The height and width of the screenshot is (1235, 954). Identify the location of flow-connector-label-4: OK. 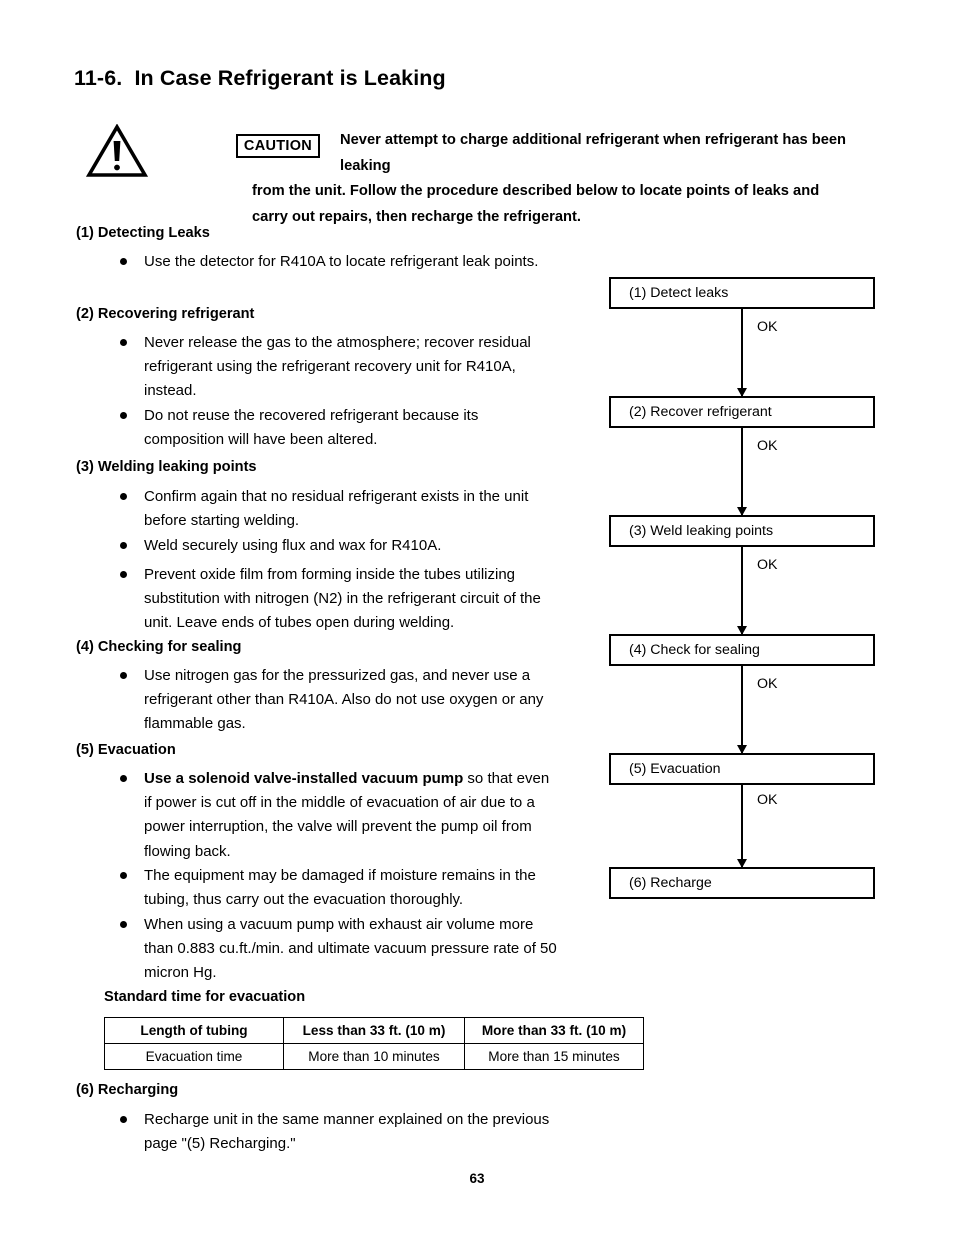
(767, 684).